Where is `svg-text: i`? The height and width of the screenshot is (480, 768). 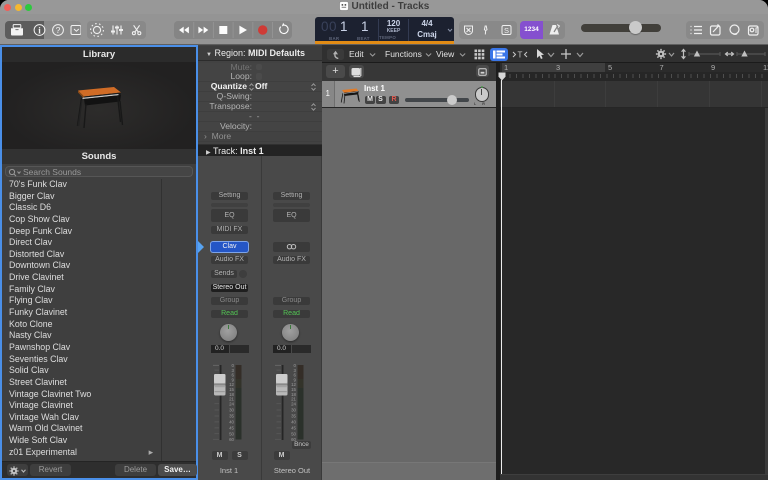
svg-text: i is located at coordinates (39, 30).